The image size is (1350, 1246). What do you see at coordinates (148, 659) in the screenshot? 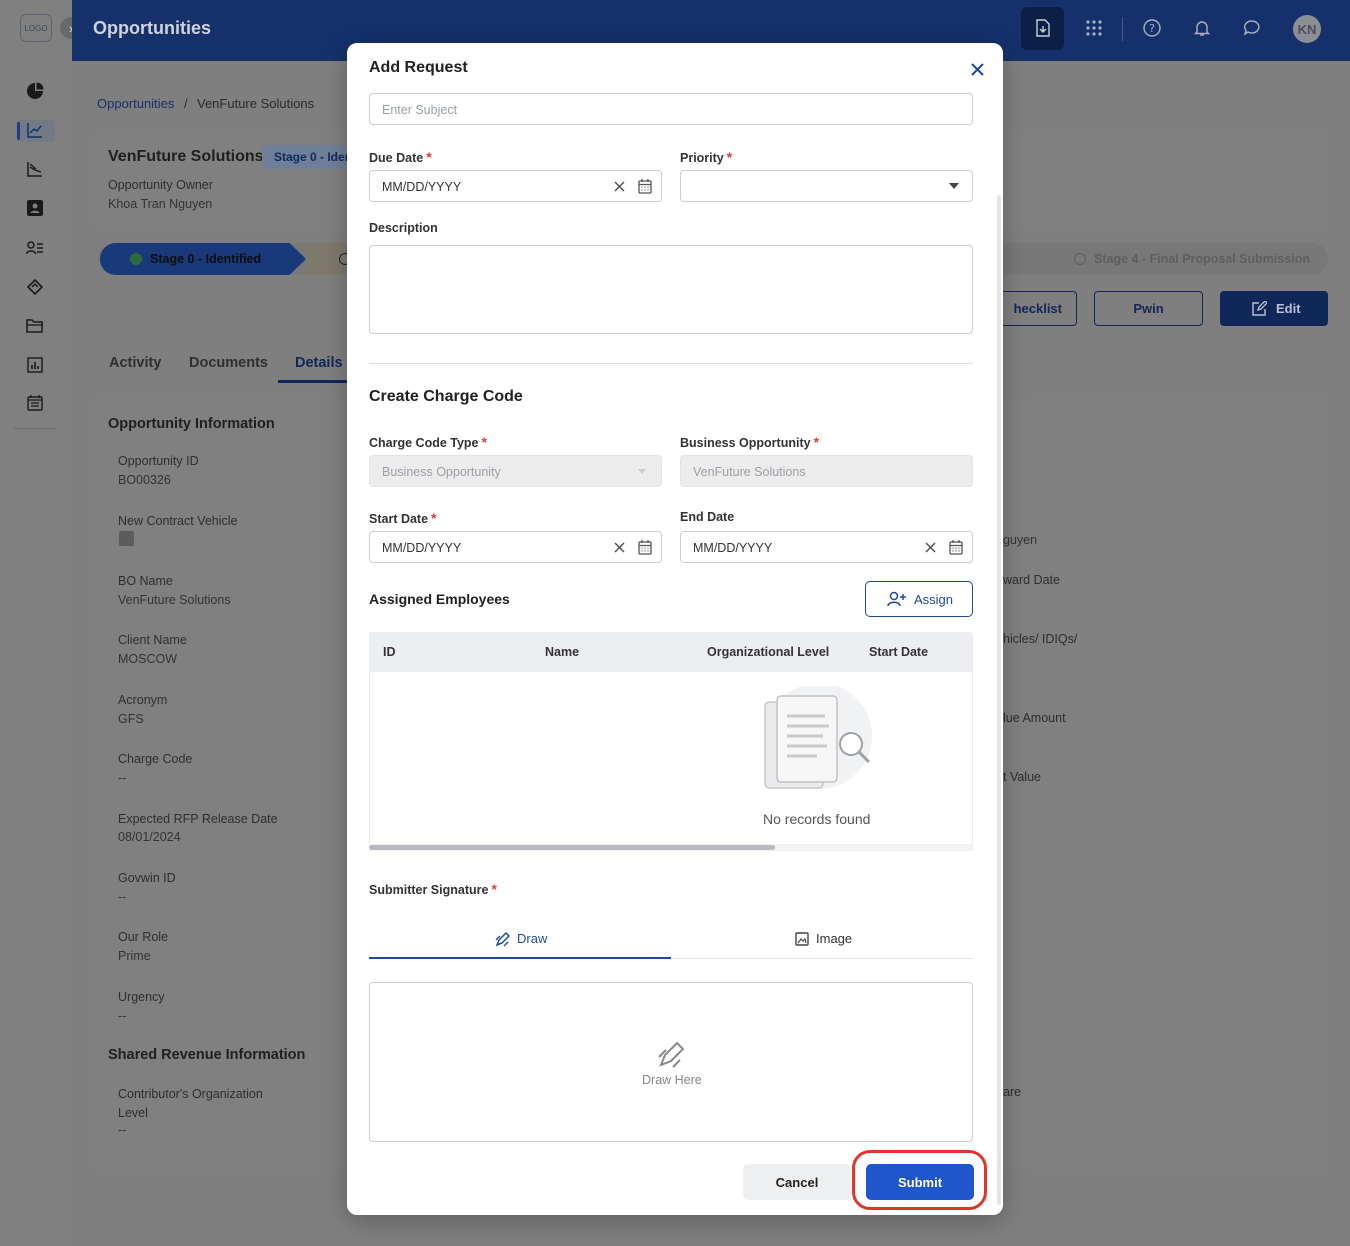
I see `field-value: MOSCOW` at bounding box center [148, 659].